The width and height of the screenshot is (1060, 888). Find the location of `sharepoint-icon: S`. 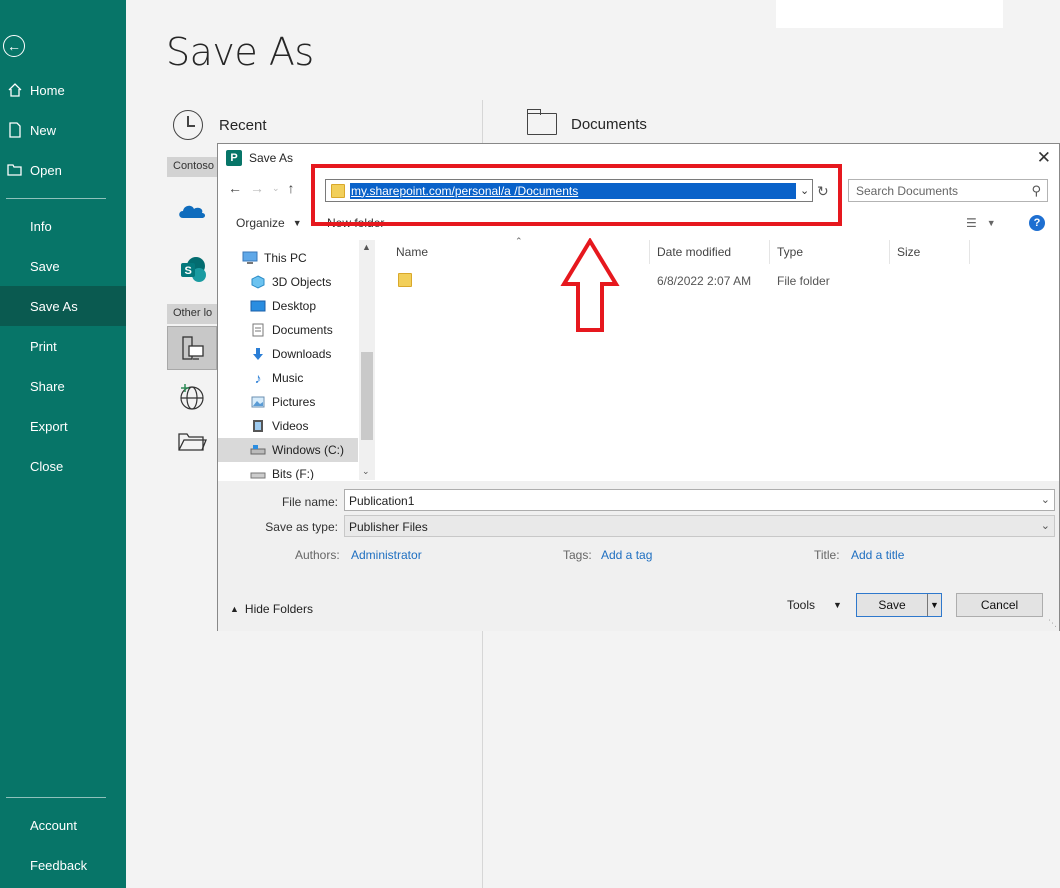

sharepoint-icon: S is located at coordinates (193, 269).